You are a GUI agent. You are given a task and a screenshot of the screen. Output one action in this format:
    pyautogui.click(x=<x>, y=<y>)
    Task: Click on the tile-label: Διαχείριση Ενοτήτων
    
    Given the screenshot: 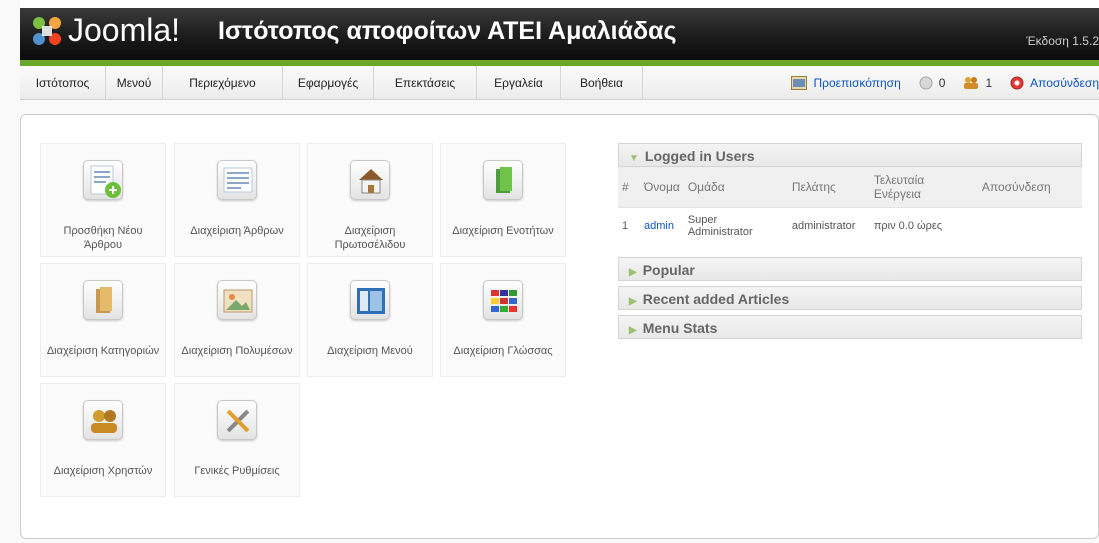 What is the action you would take?
    pyautogui.click(x=503, y=231)
    